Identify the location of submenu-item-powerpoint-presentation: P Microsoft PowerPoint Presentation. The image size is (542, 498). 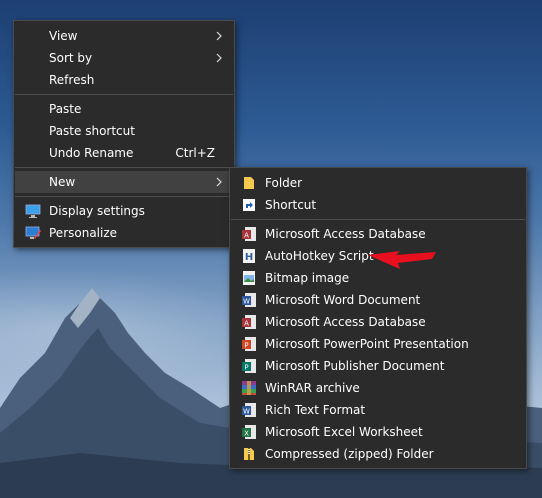
(378, 344).